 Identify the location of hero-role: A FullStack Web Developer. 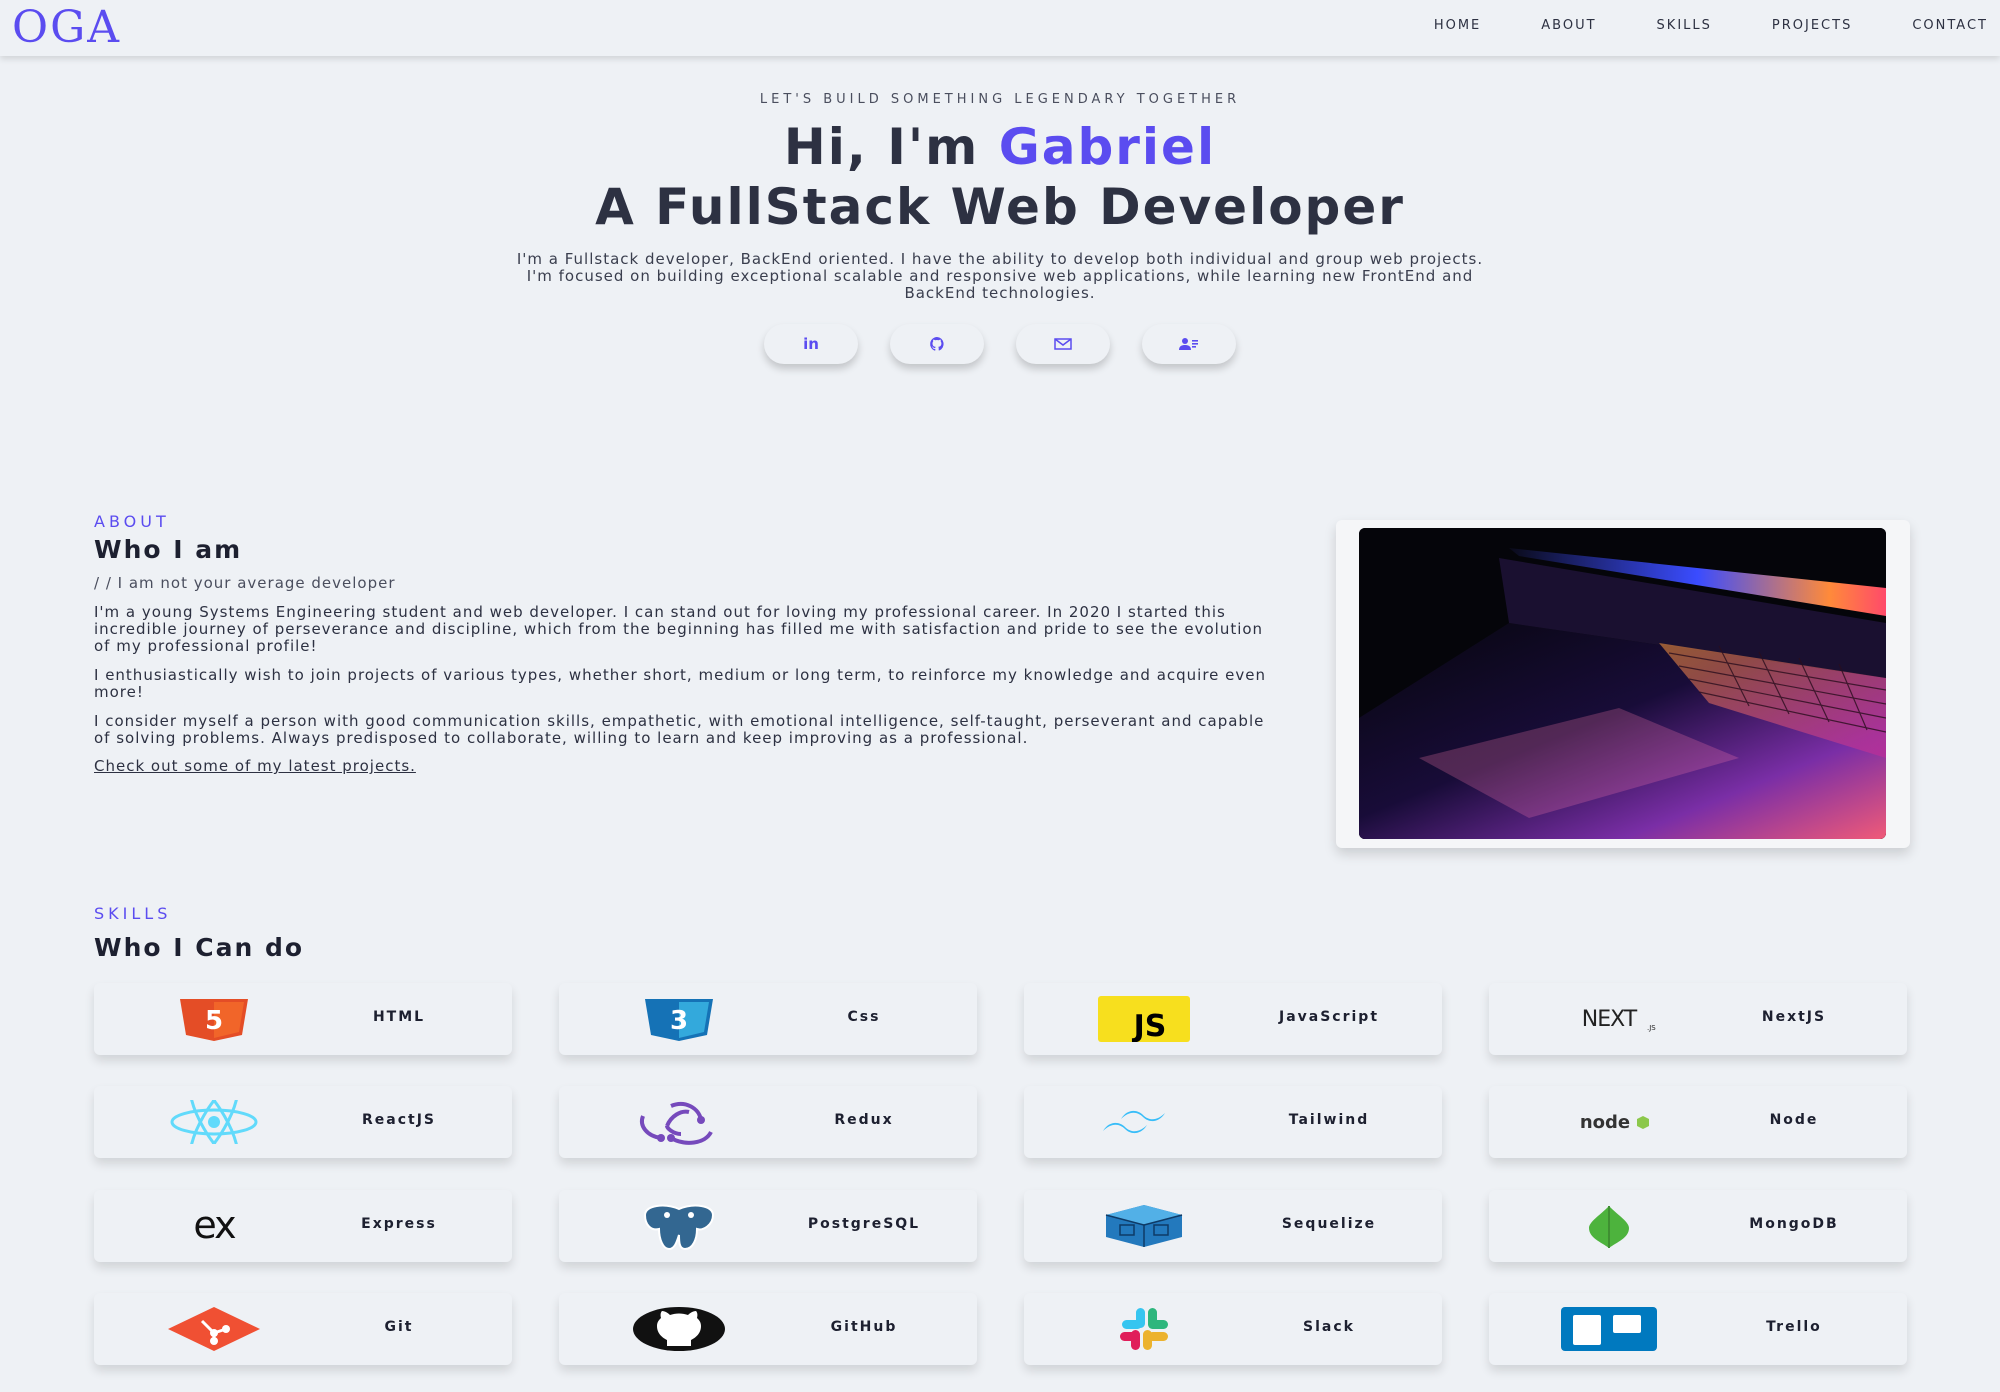
(1000, 207).